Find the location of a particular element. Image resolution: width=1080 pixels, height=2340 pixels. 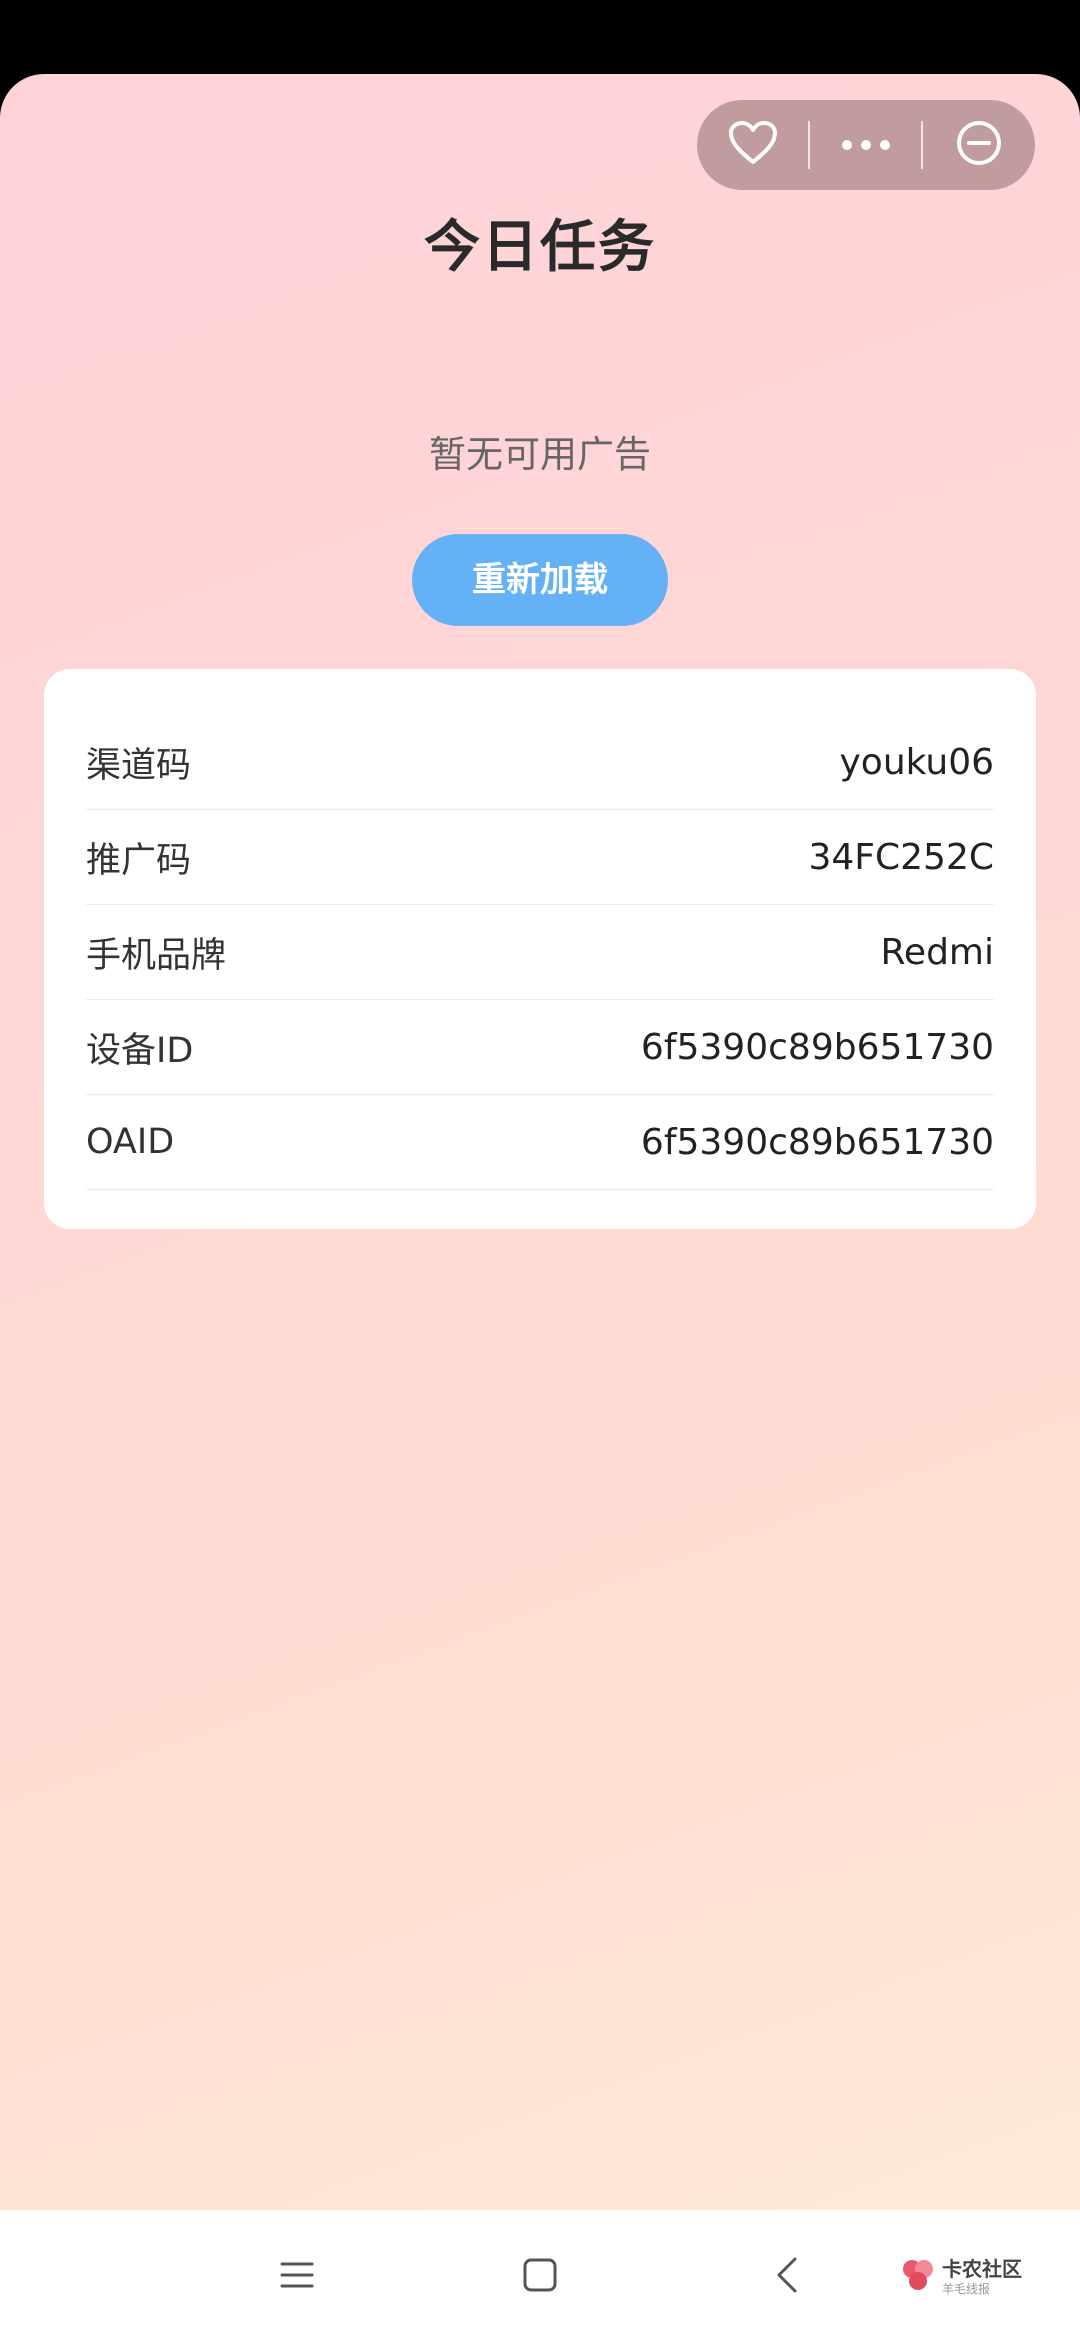

watermark-subtext: 羊毛线报 is located at coordinates (966, 2288).